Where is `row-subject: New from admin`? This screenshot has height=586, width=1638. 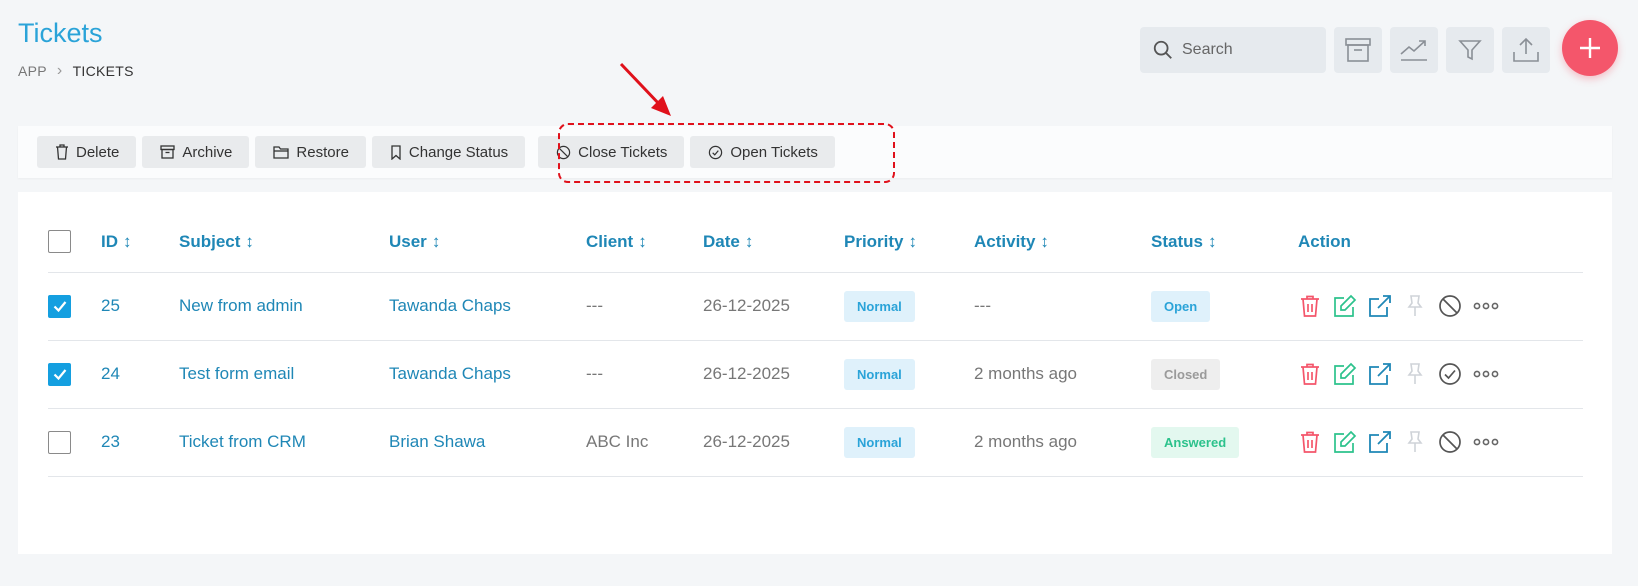 row-subject: New from admin is located at coordinates (284, 306).